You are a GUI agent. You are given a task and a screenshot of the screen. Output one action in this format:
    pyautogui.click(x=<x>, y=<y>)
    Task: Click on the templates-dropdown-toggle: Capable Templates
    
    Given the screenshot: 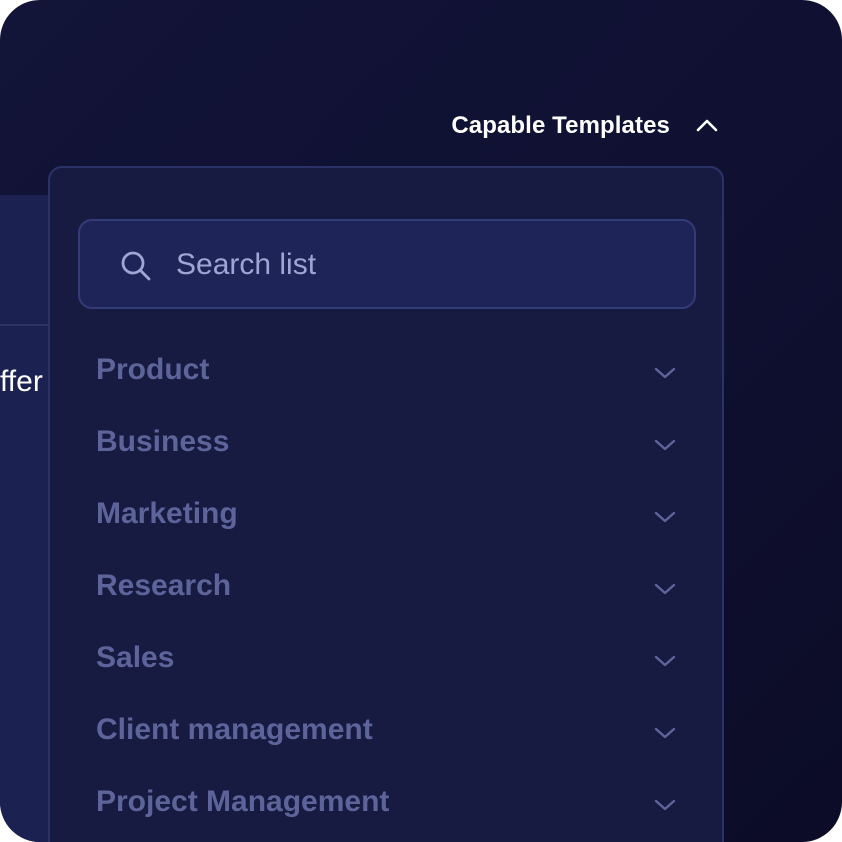 What is the action you would take?
    pyautogui.click(x=585, y=126)
    